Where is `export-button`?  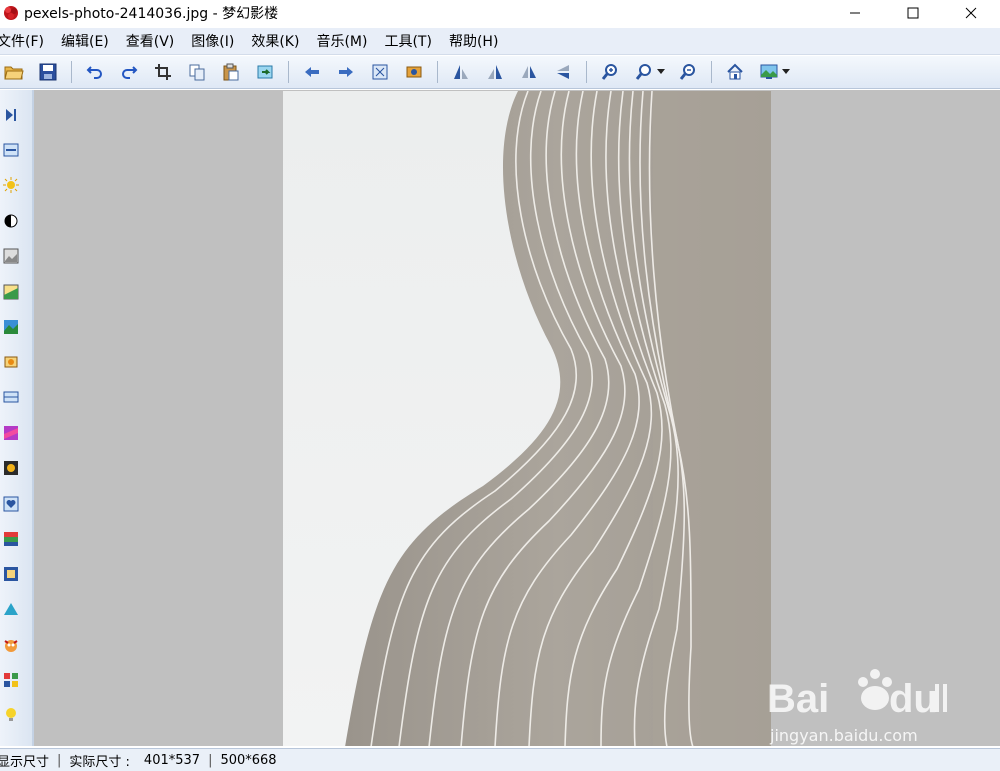 export-button is located at coordinates (265, 72).